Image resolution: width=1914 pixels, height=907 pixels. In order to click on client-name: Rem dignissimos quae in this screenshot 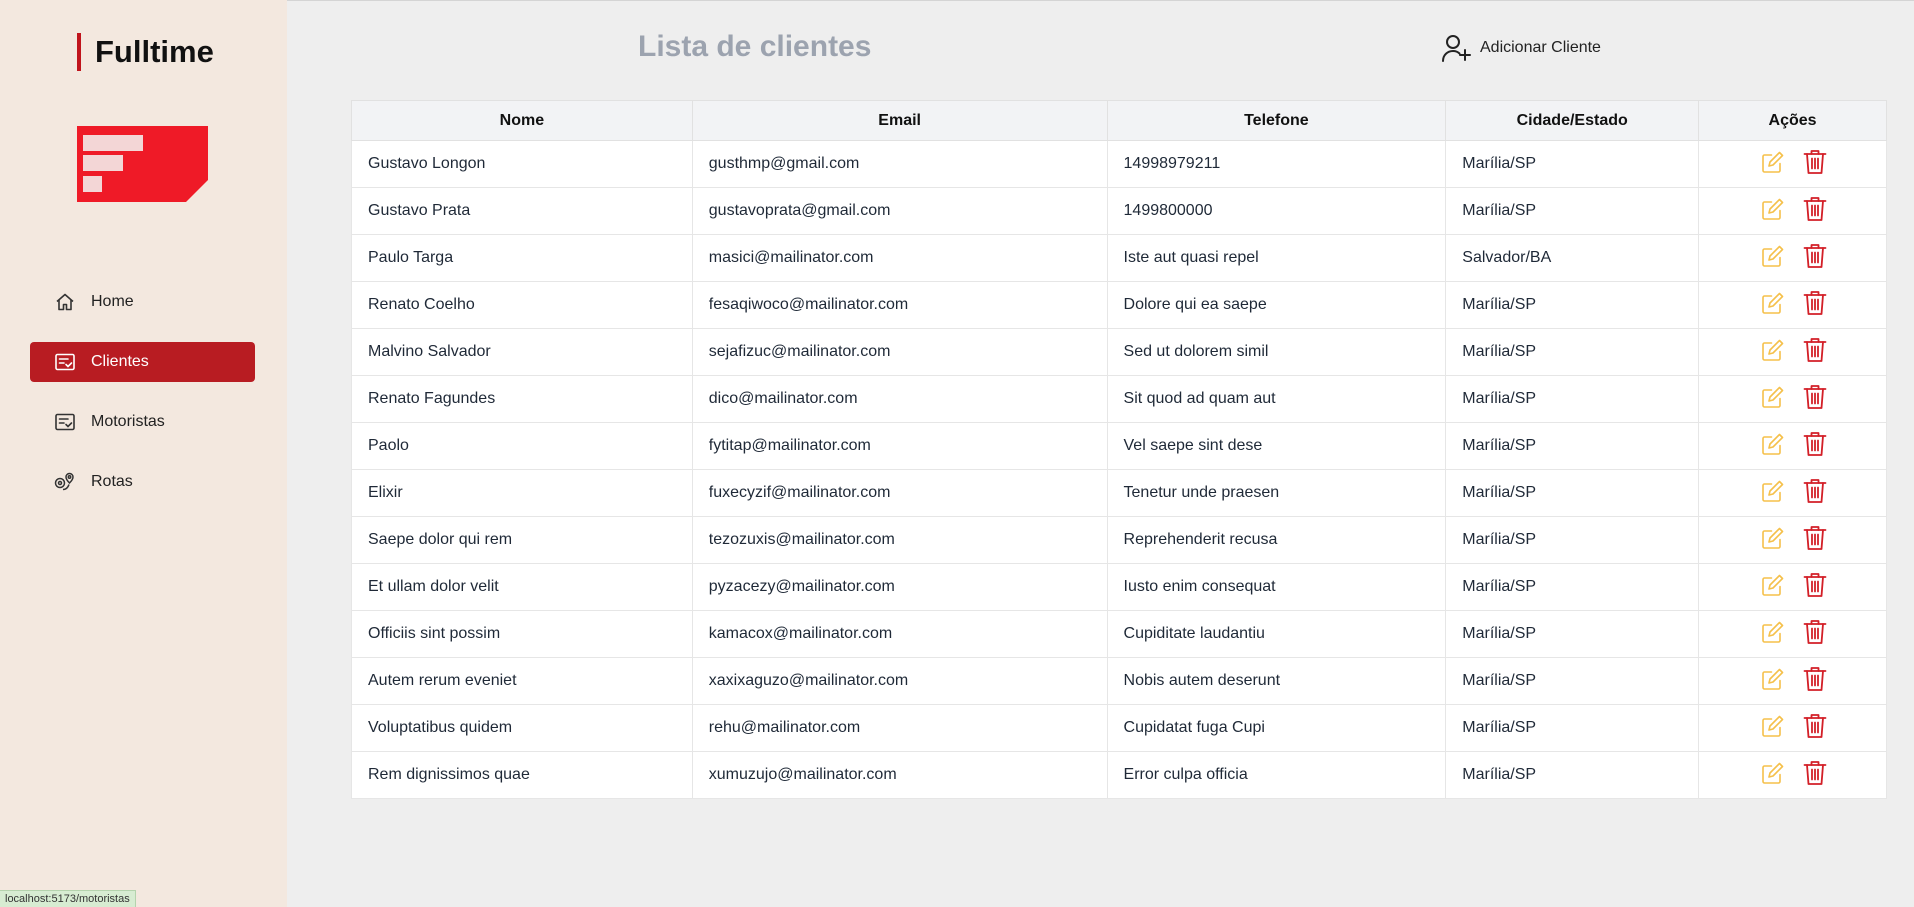, I will do `click(522, 775)`.